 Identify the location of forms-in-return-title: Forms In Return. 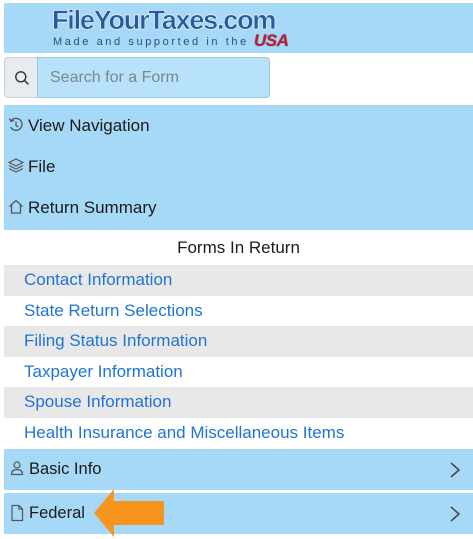
(238, 248).